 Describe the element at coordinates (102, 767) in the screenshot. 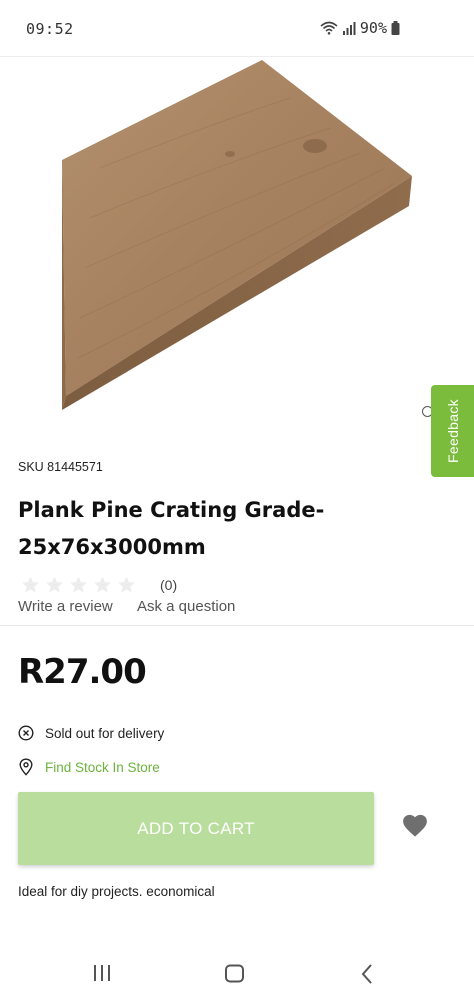

I see `find-stock-link: Find Stock In Store` at that location.